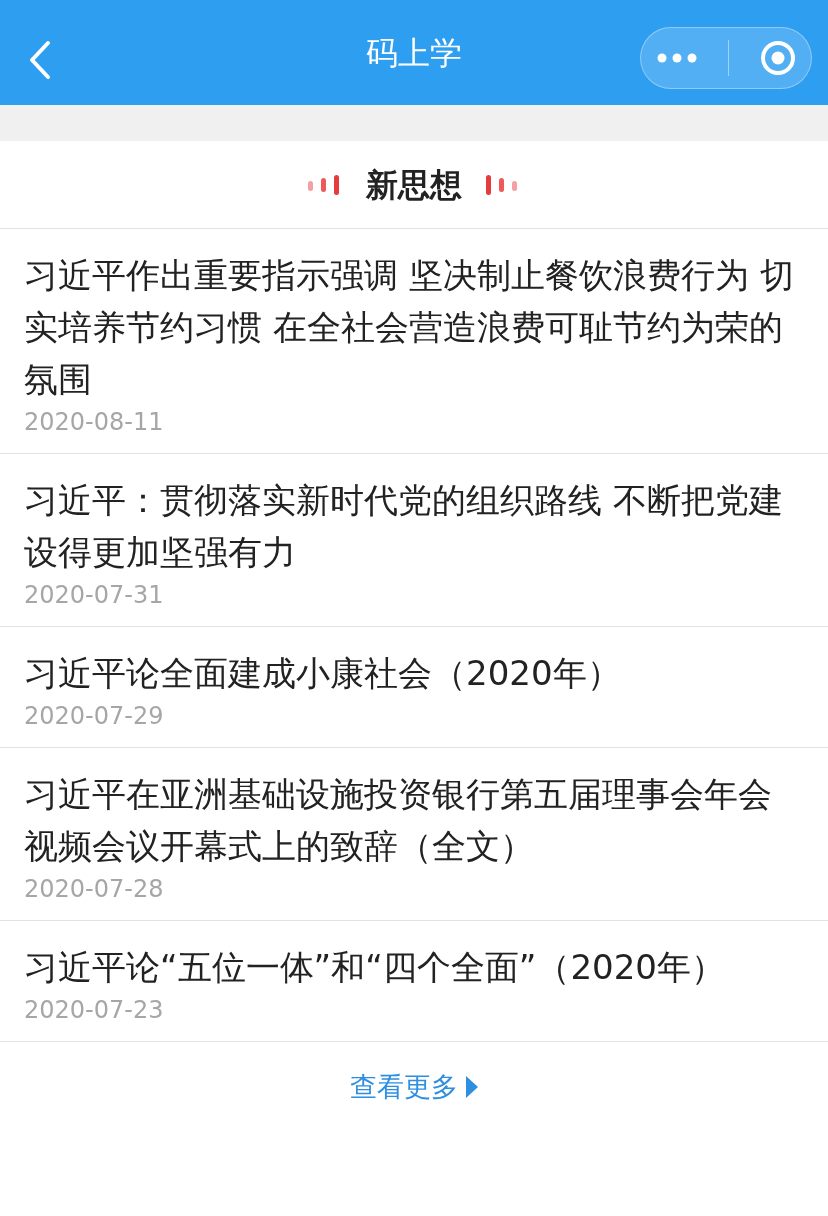 The width and height of the screenshot is (828, 1216). I want to click on article-date: 2020-08-11, so click(94, 422).